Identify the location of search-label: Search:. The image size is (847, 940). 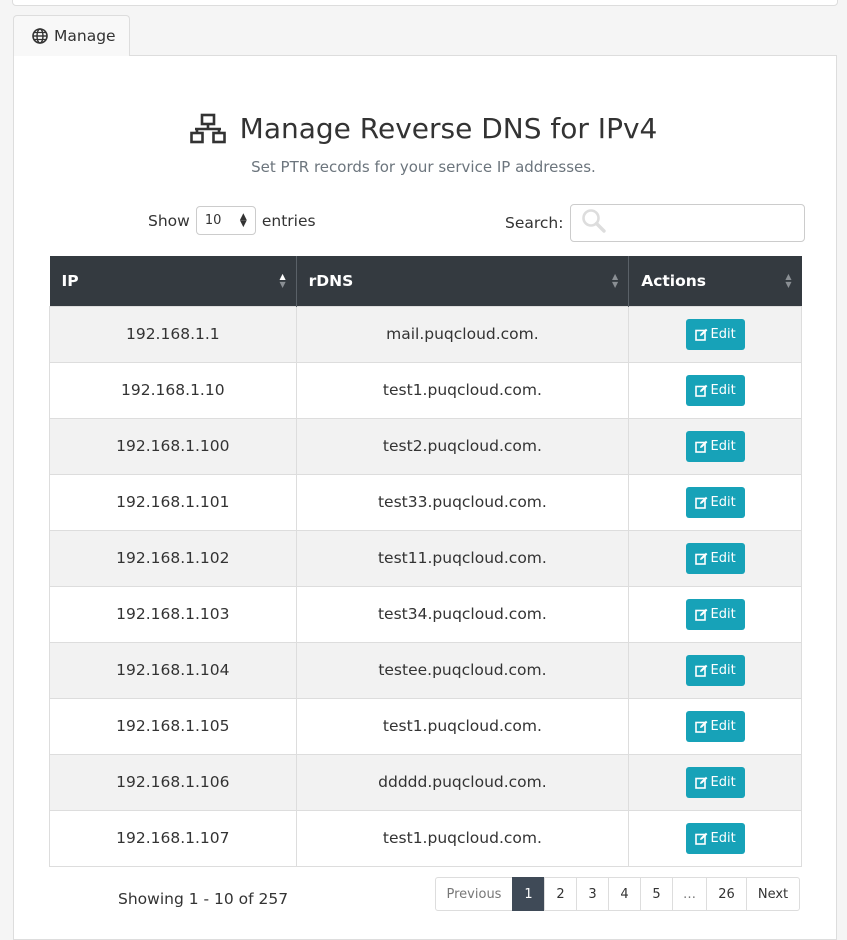
(534, 223).